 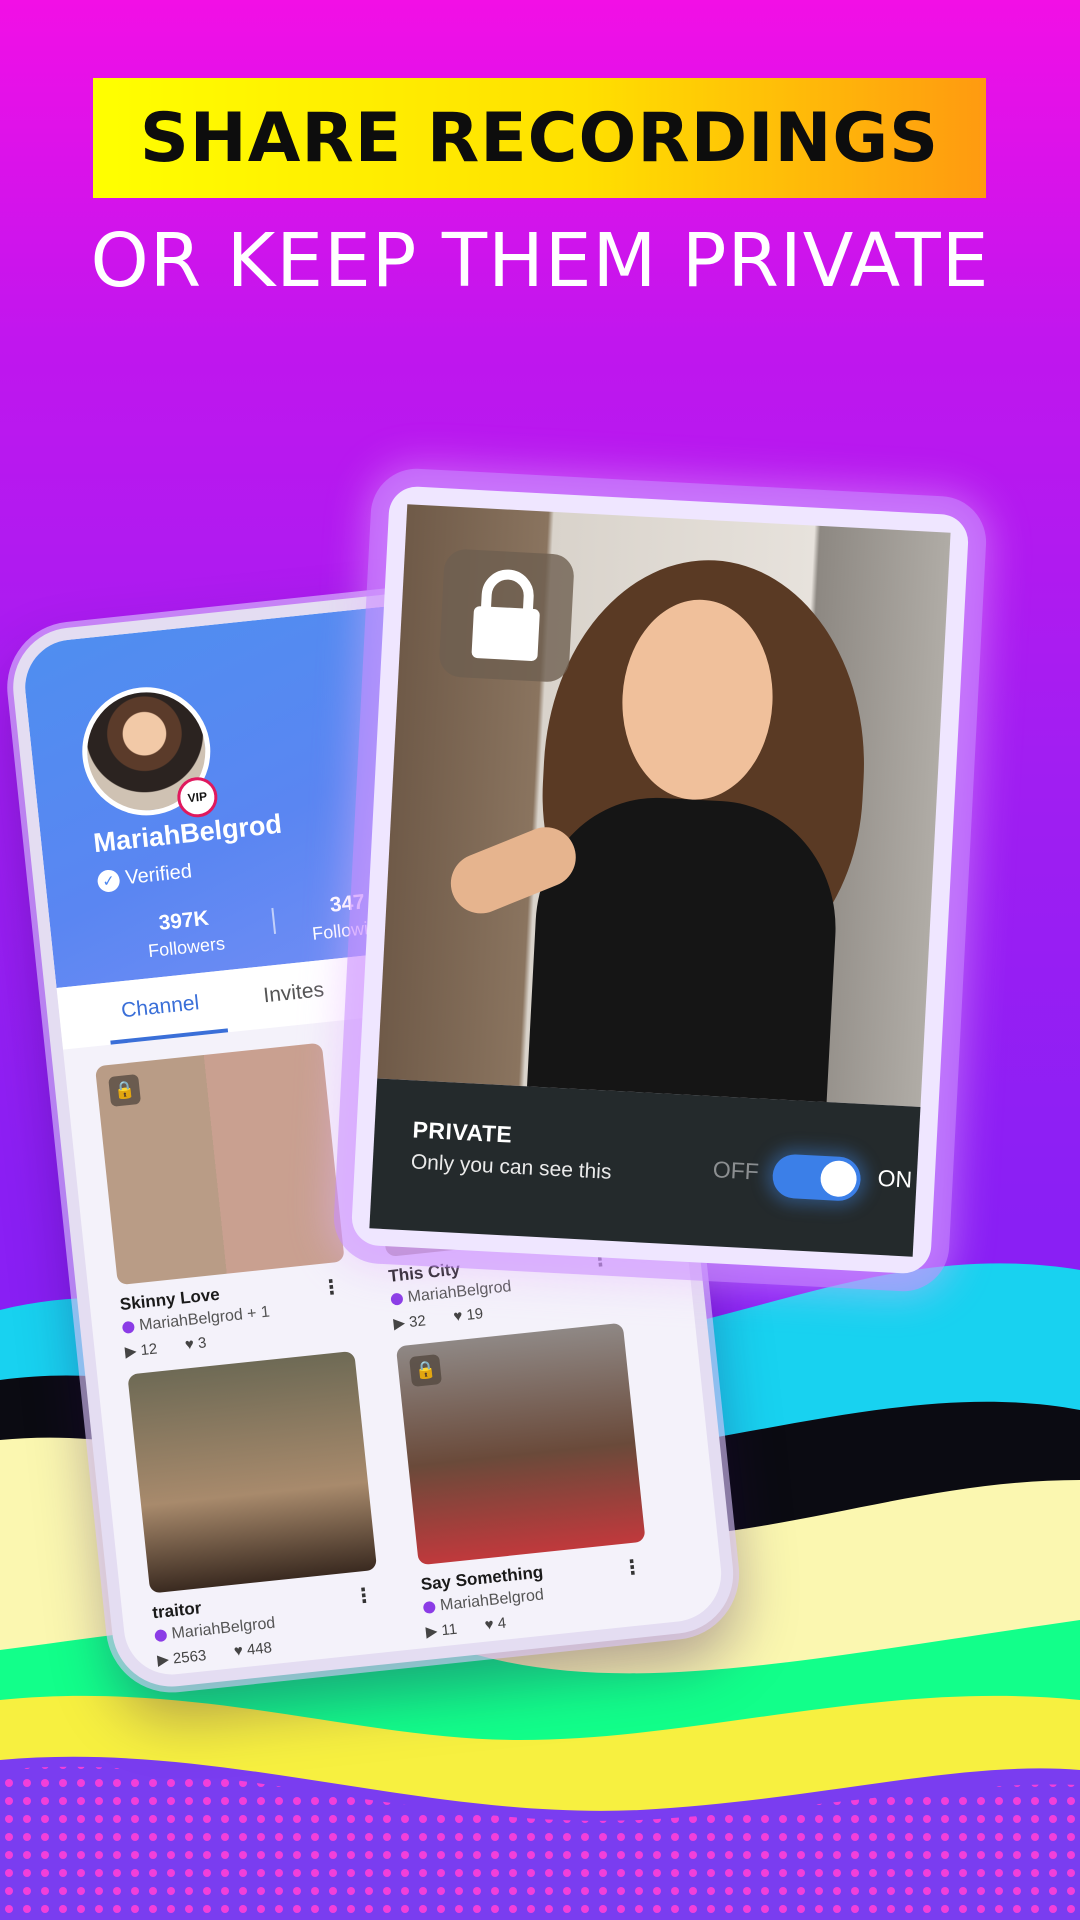 What do you see at coordinates (540, 261) in the screenshot?
I see `subheadline: OR KEEP THEM PRIVATE` at bounding box center [540, 261].